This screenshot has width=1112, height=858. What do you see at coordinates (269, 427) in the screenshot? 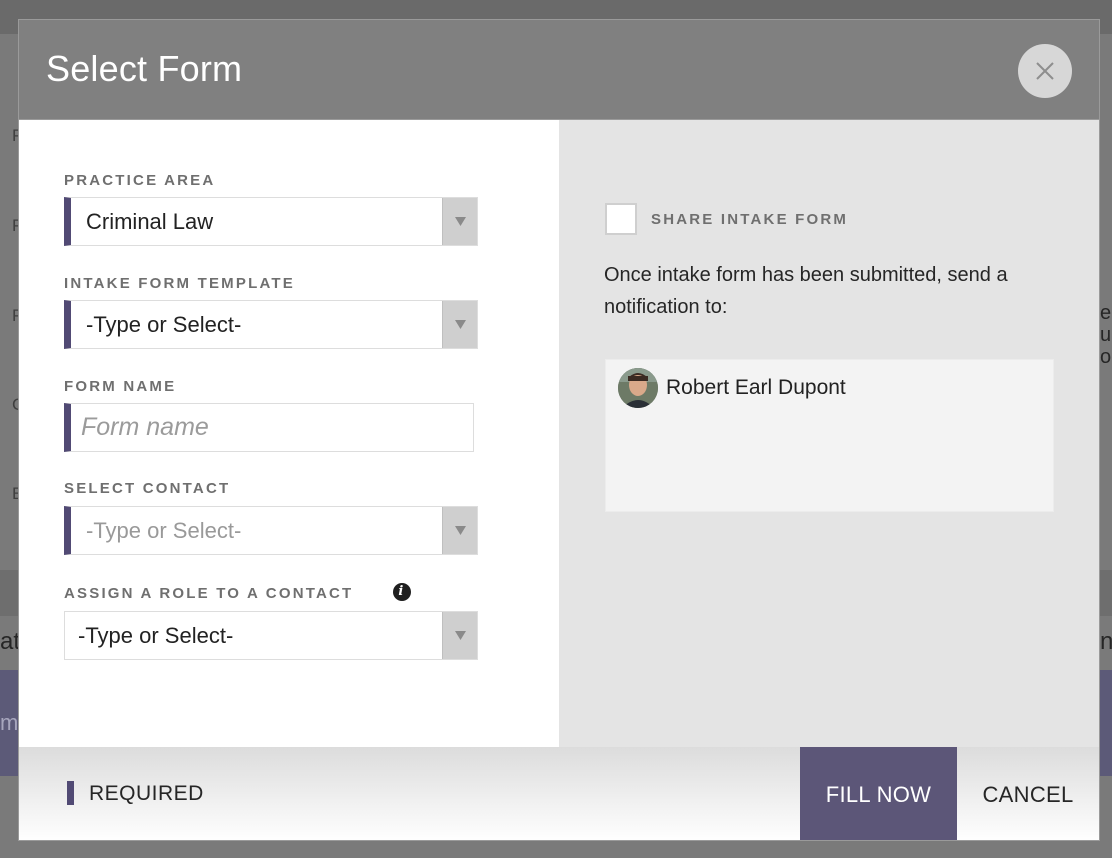
I see `form-name-input` at bounding box center [269, 427].